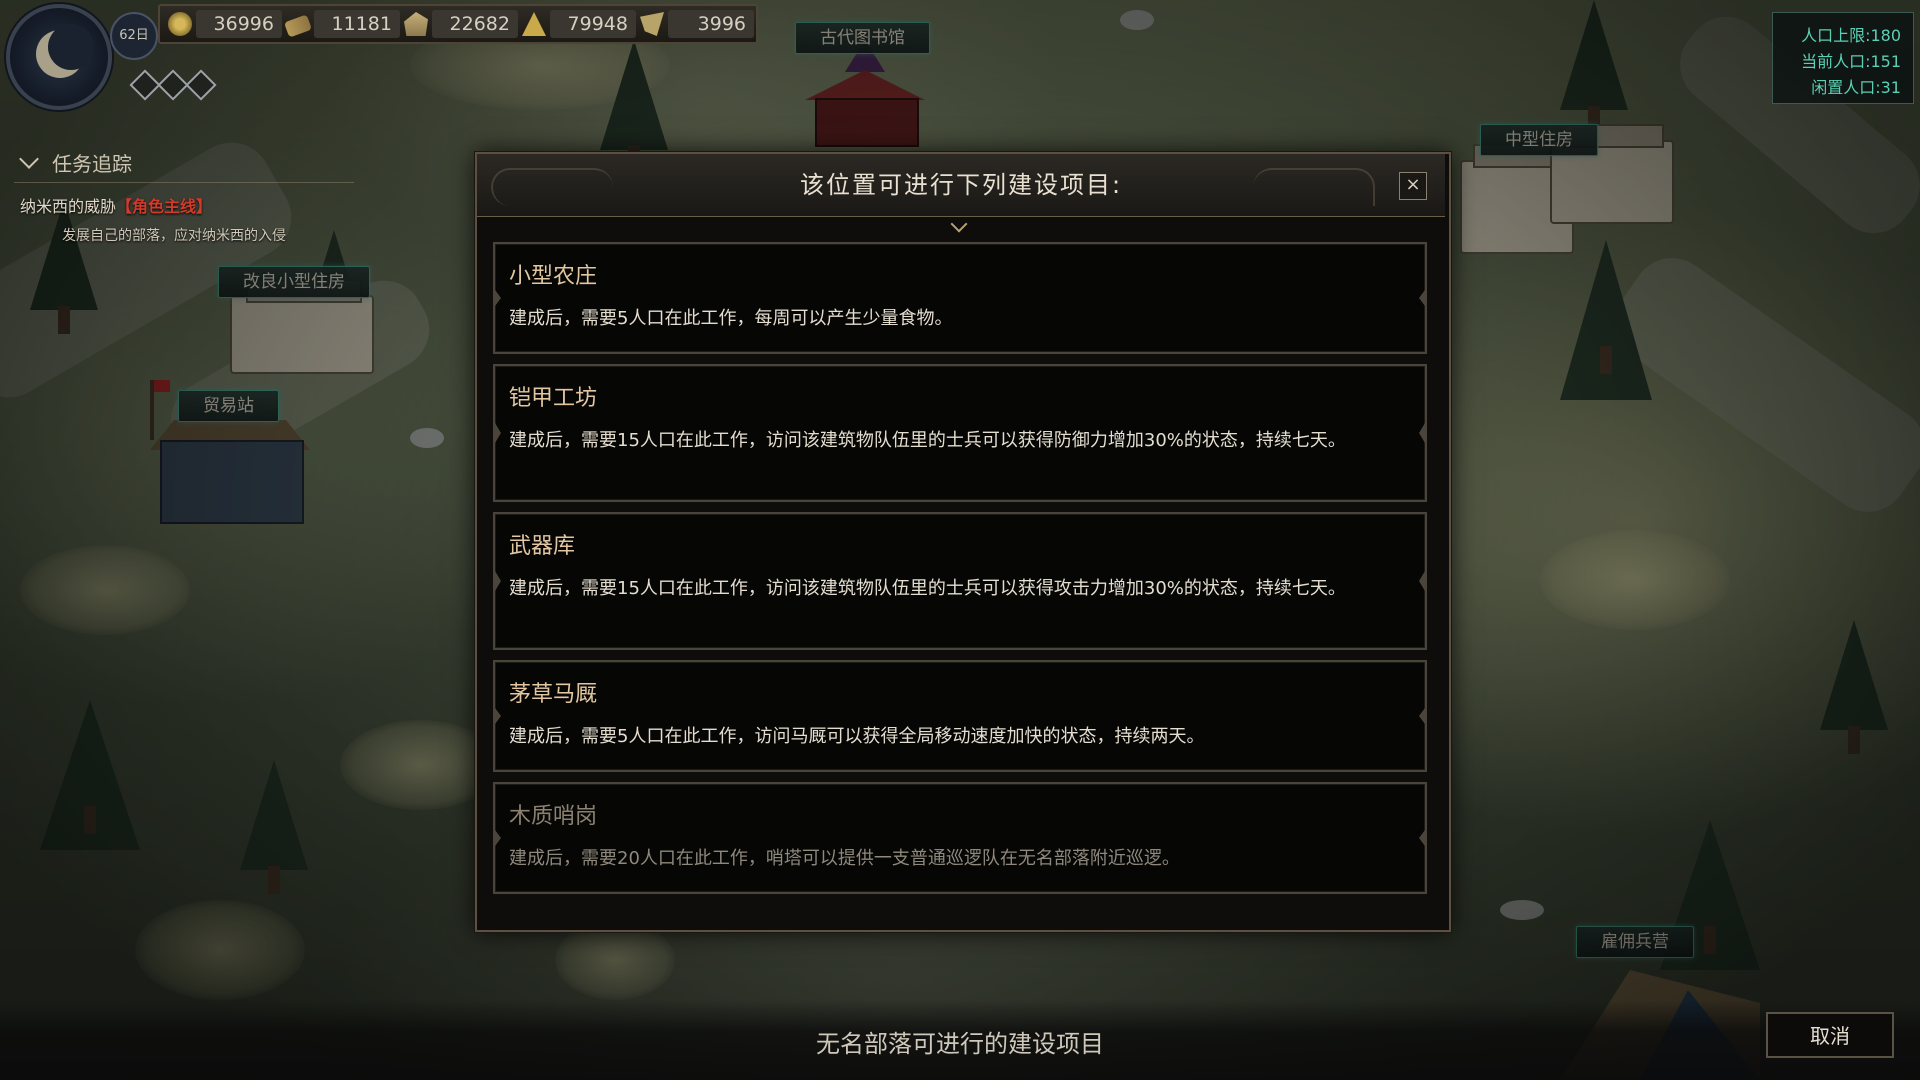 This screenshot has width=1920, height=1080. What do you see at coordinates (1413, 186) in the screenshot?
I see `close-button: ×` at bounding box center [1413, 186].